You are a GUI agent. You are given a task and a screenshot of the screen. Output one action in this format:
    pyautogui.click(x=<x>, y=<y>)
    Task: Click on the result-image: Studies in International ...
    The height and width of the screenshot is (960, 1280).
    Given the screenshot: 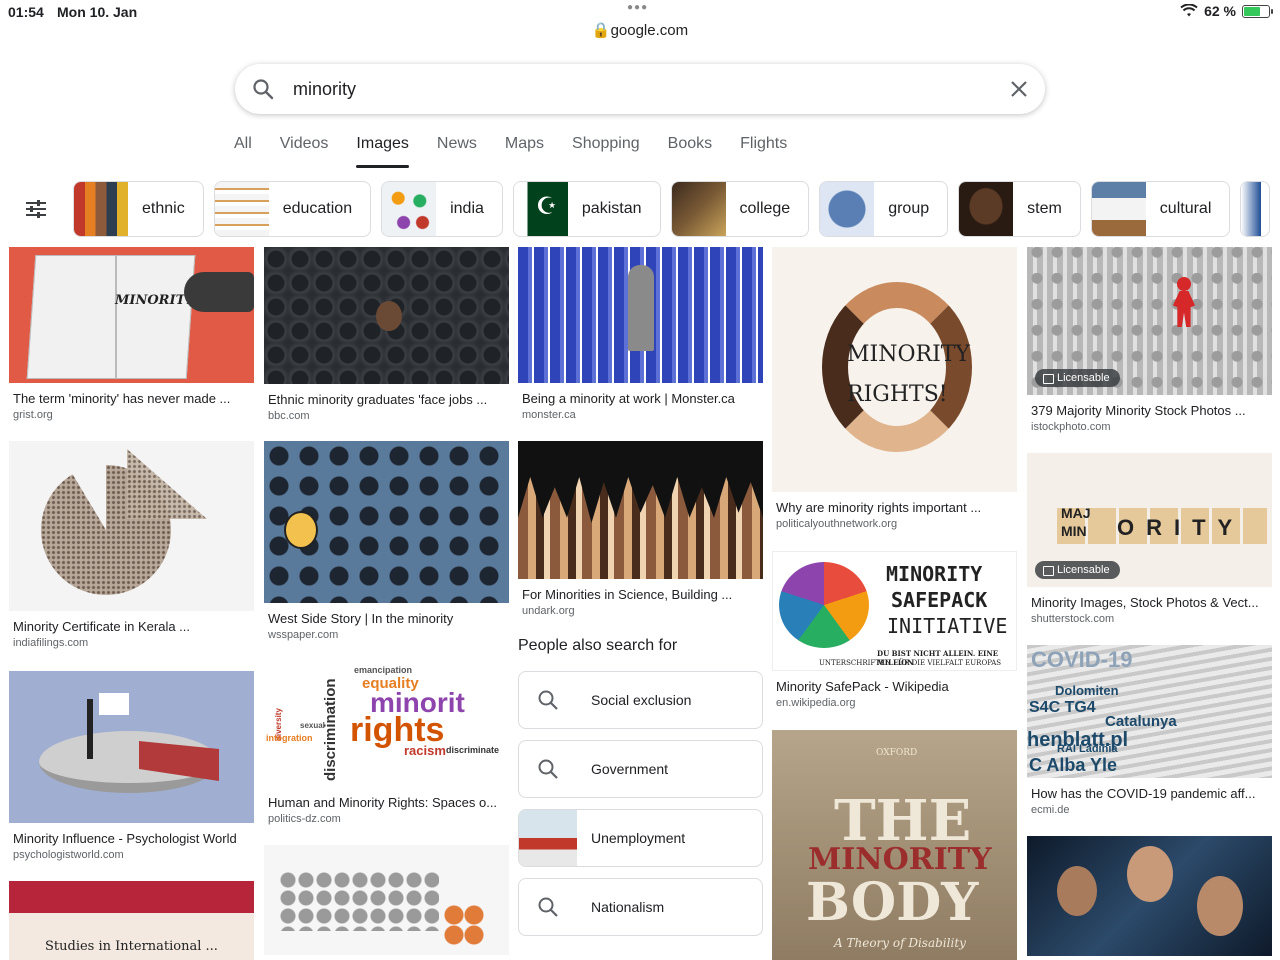 What is the action you would take?
    pyautogui.click(x=131, y=920)
    